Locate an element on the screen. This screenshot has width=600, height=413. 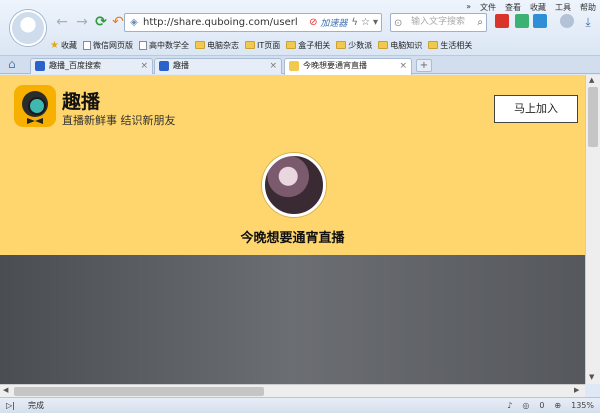
app-logo is located at coordinates (35, 106).